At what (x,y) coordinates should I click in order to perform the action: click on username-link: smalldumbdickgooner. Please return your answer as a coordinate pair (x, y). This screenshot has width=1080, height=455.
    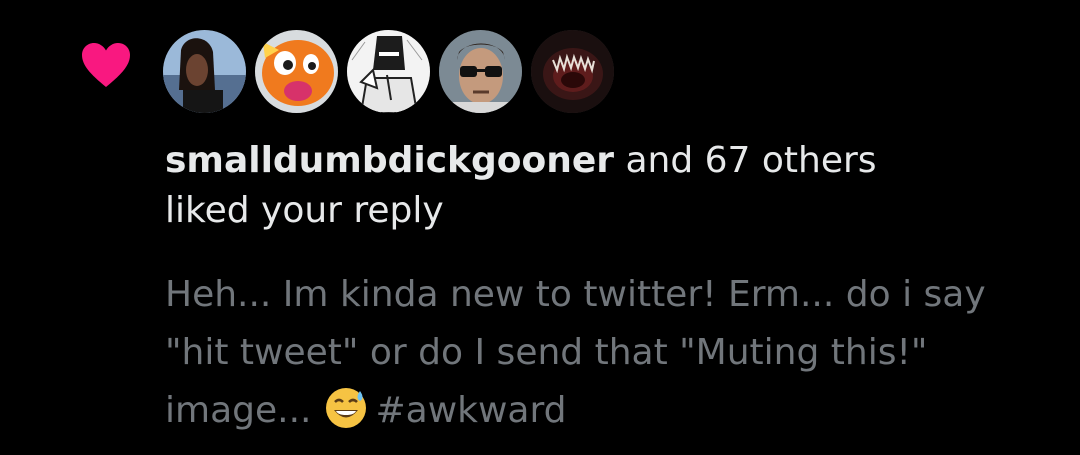
    Looking at the image, I should click on (389, 160).